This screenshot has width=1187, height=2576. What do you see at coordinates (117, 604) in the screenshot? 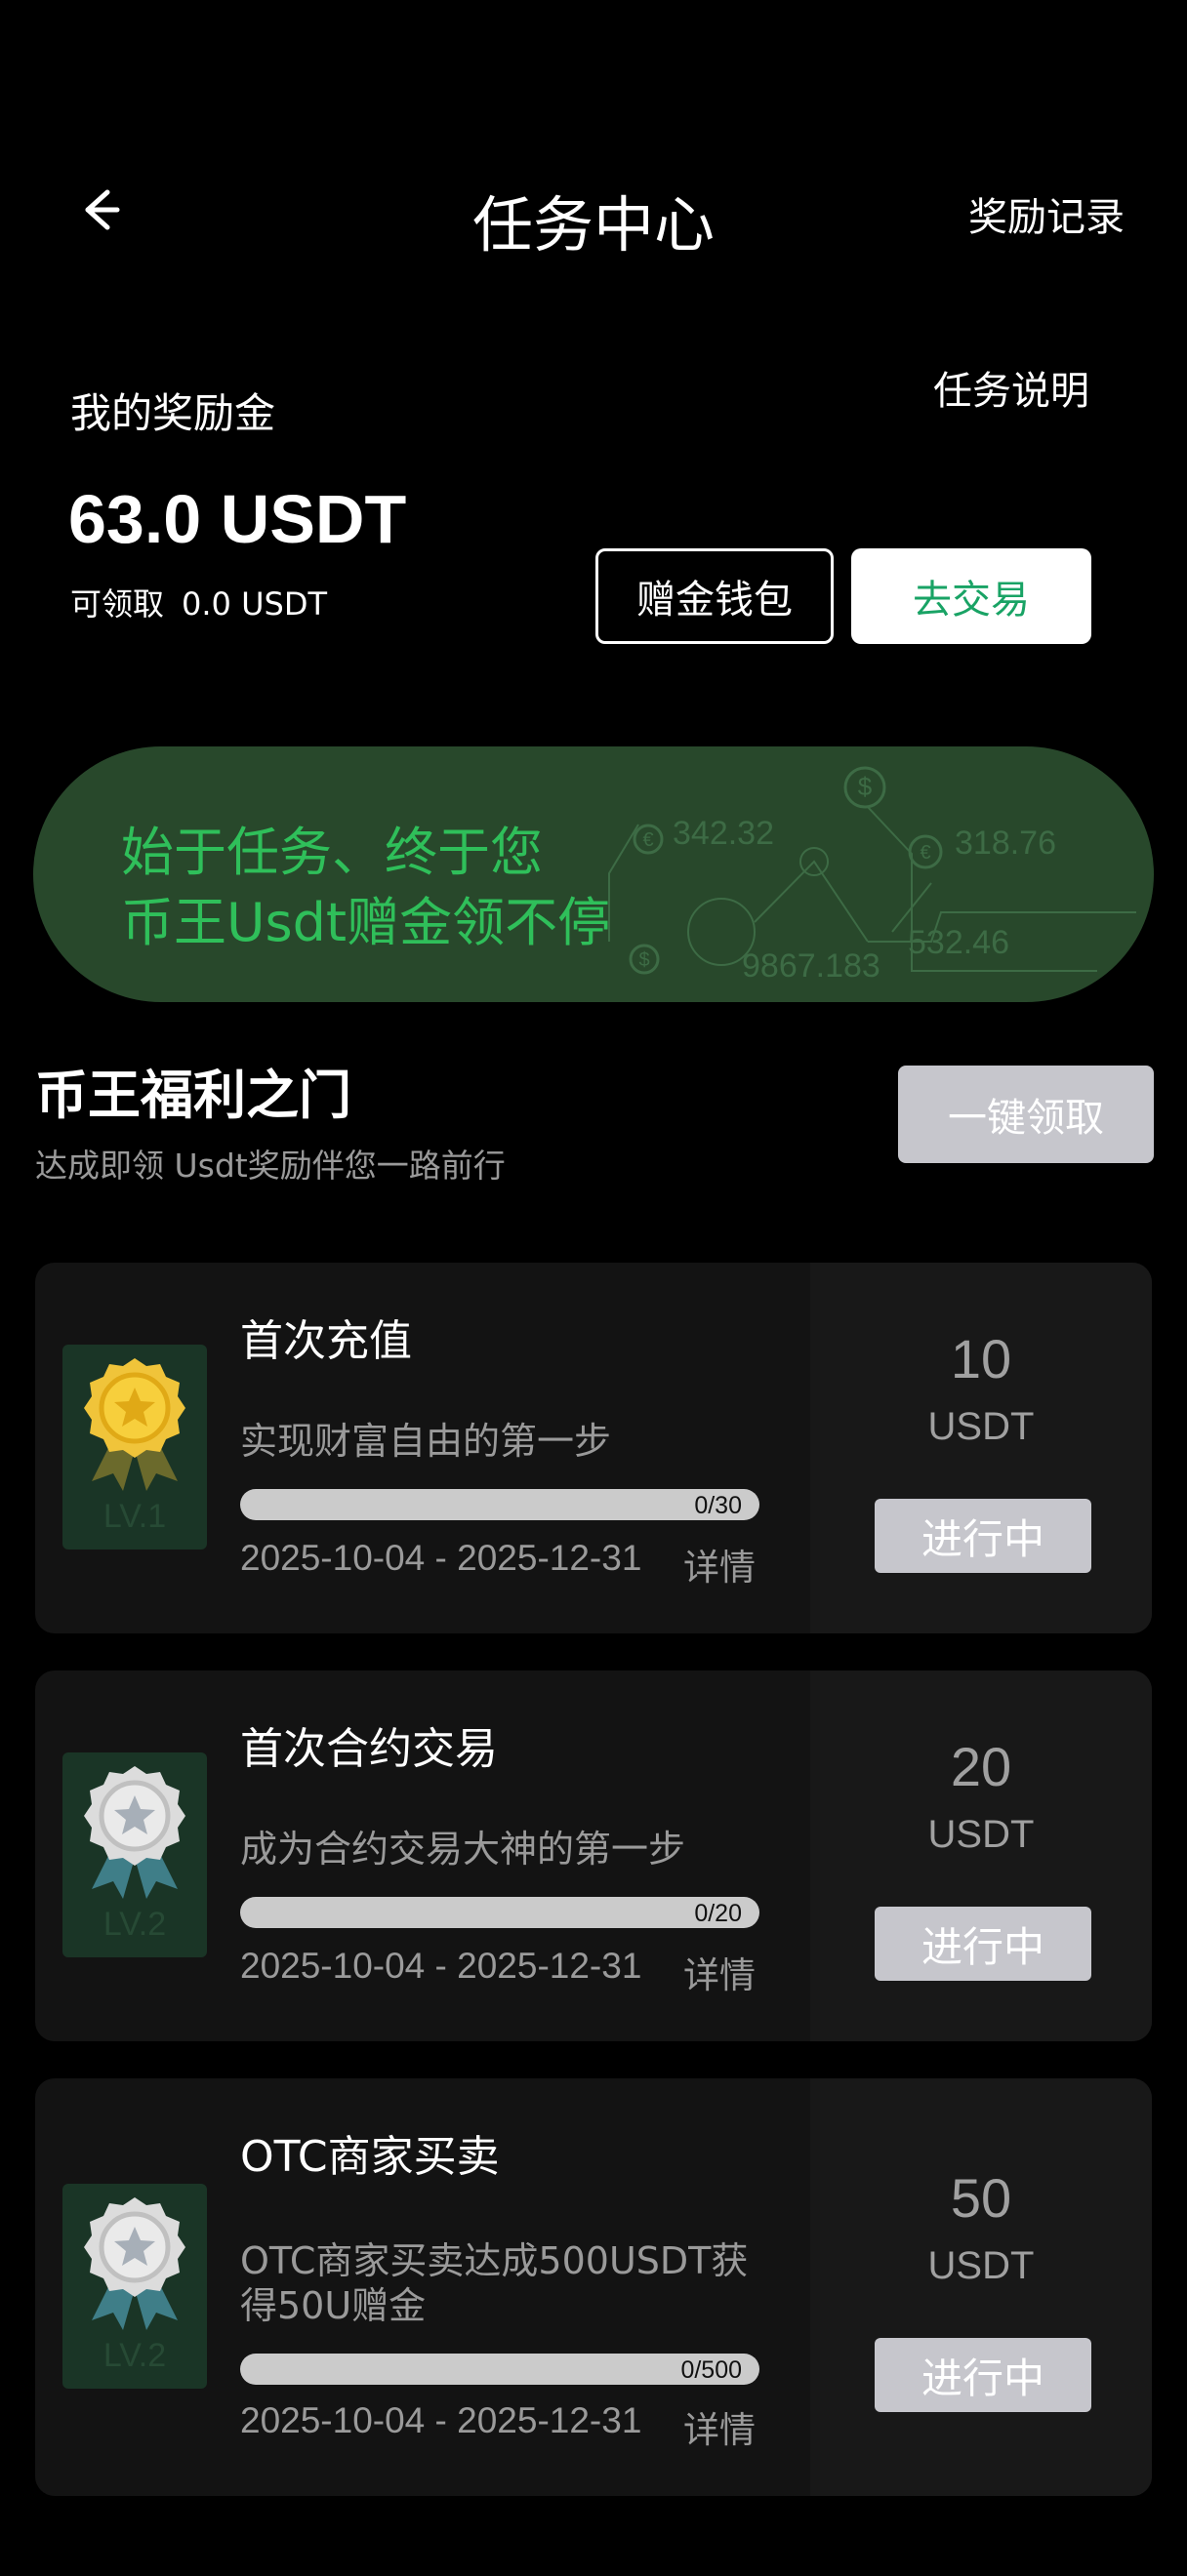
I see `claimable-label: 可领取` at bounding box center [117, 604].